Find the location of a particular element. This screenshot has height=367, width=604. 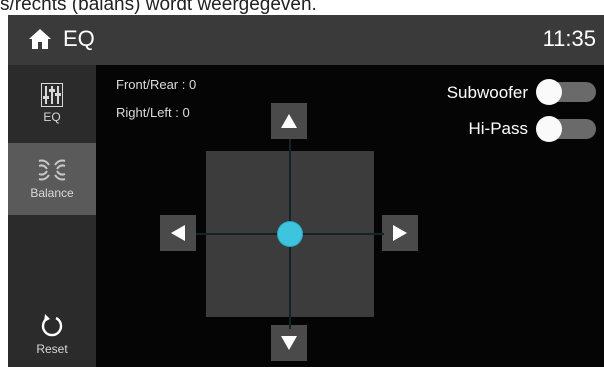

document-caption-text: s/rechts (balans) wordt weergegeven. is located at coordinates (158, 7).